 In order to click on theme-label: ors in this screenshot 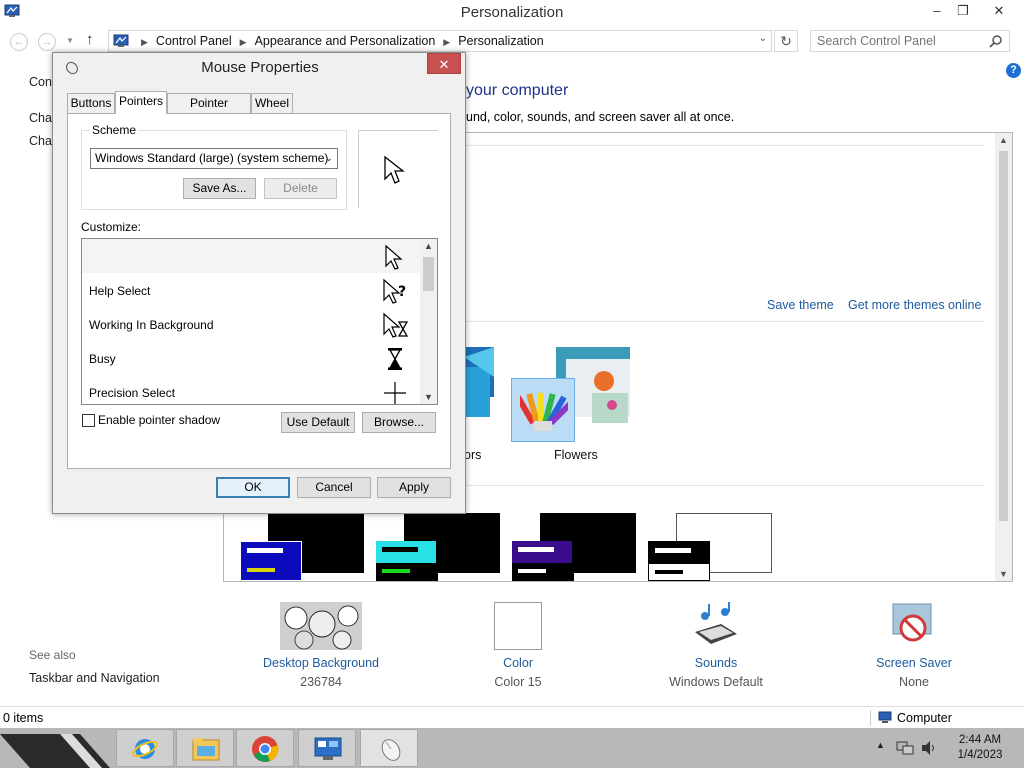, I will do `click(472, 455)`.